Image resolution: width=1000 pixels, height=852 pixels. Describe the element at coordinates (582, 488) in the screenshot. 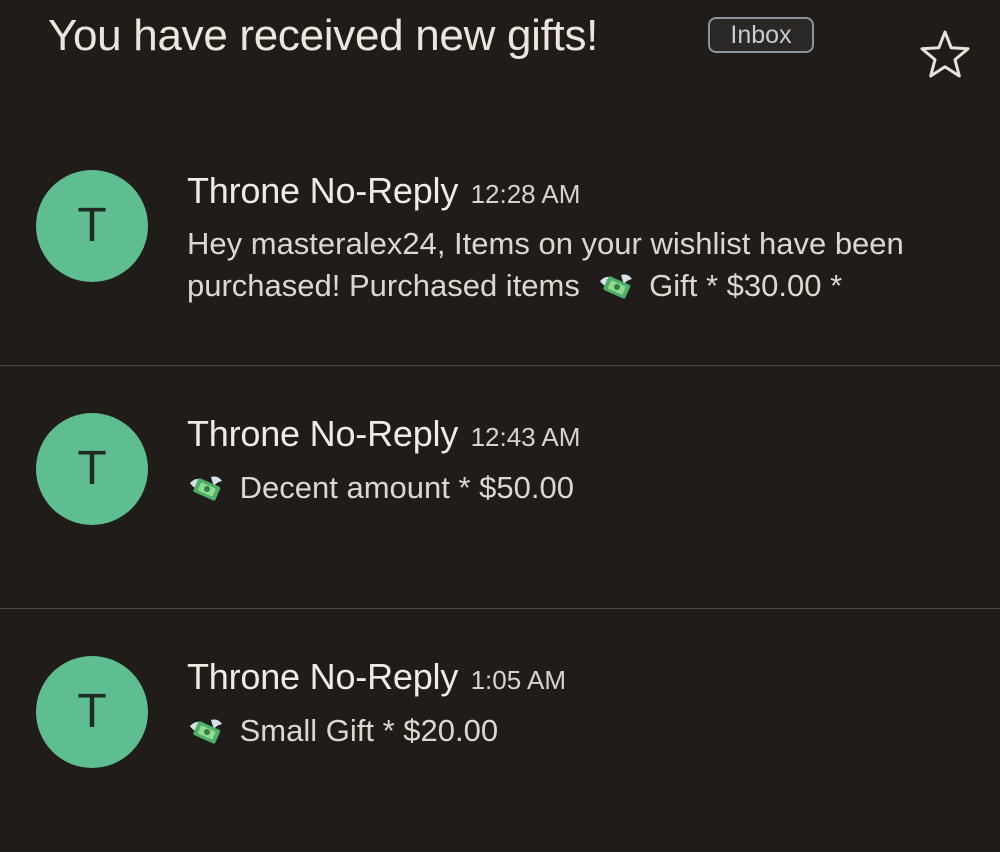

I see `message-snippet: Decent amount * $50.00` at that location.